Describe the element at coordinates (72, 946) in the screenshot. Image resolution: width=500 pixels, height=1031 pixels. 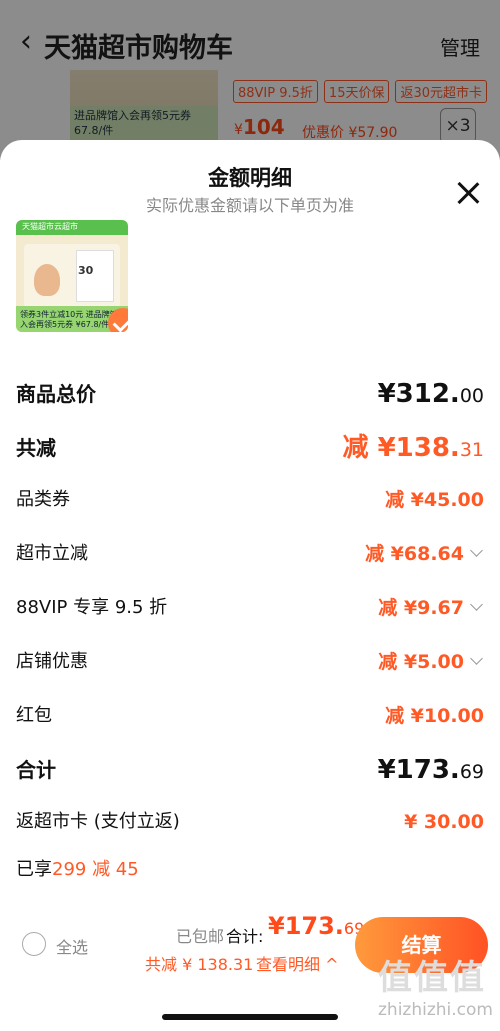
I see `select-all-label: 全选` at that location.